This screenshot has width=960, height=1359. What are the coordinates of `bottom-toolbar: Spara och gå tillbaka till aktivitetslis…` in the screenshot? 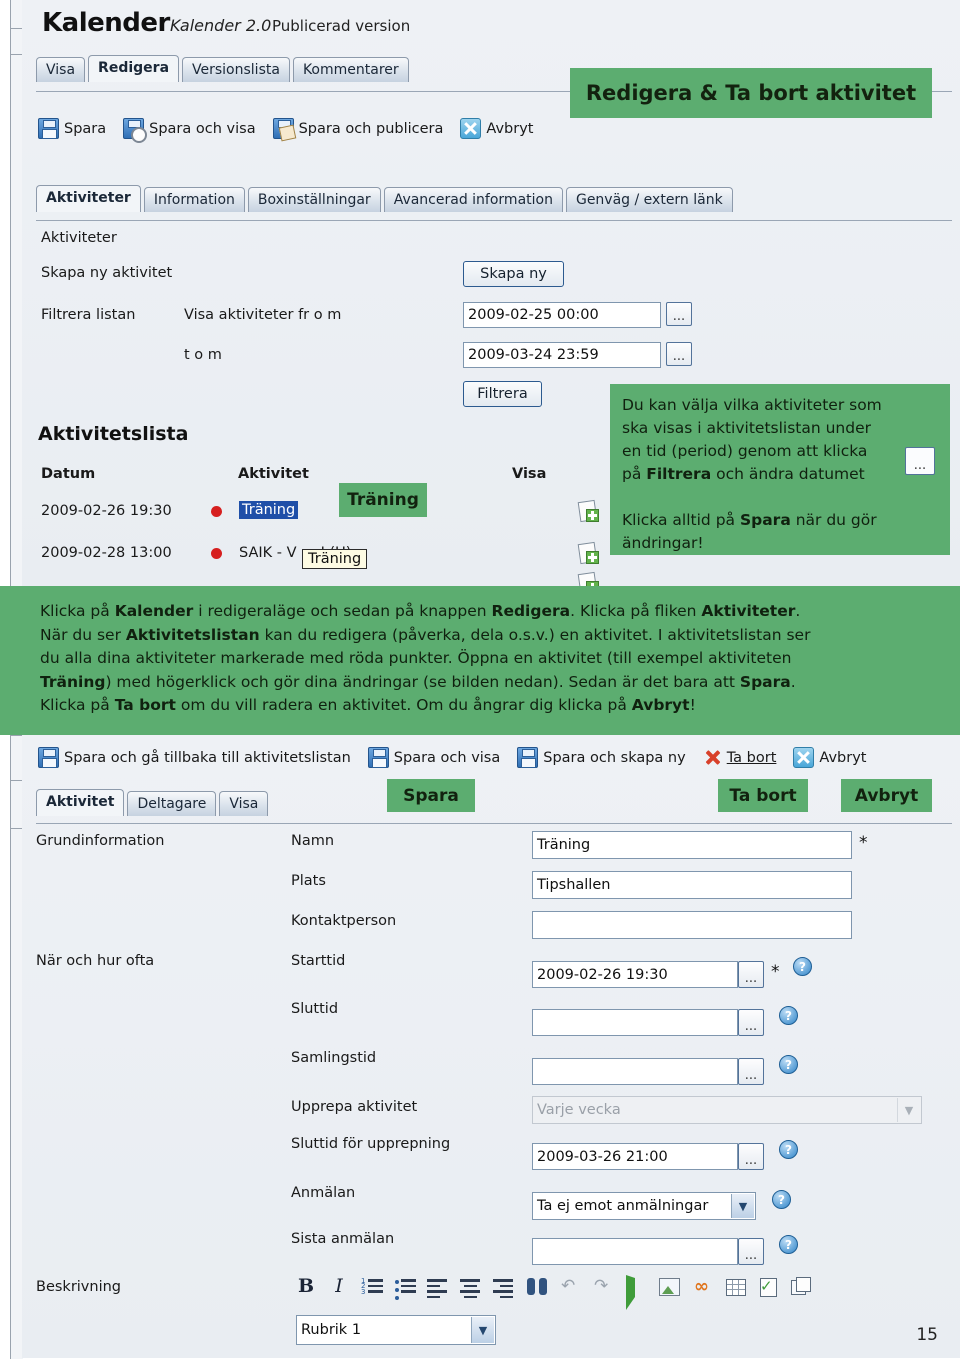 It's located at (460, 757).